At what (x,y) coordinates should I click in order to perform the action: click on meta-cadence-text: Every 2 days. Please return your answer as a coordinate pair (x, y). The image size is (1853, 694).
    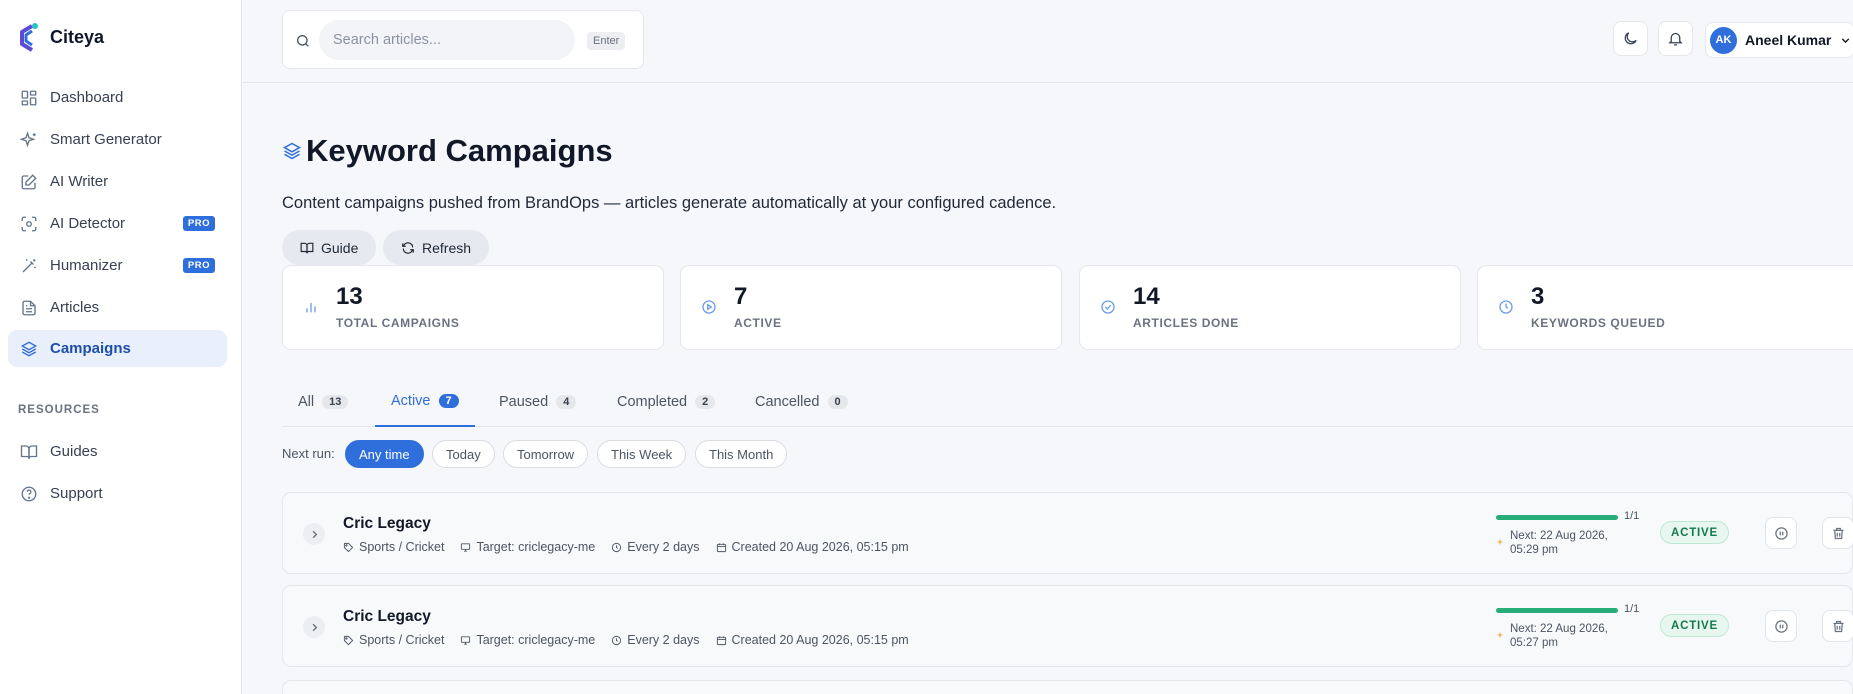
    Looking at the image, I should click on (663, 640).